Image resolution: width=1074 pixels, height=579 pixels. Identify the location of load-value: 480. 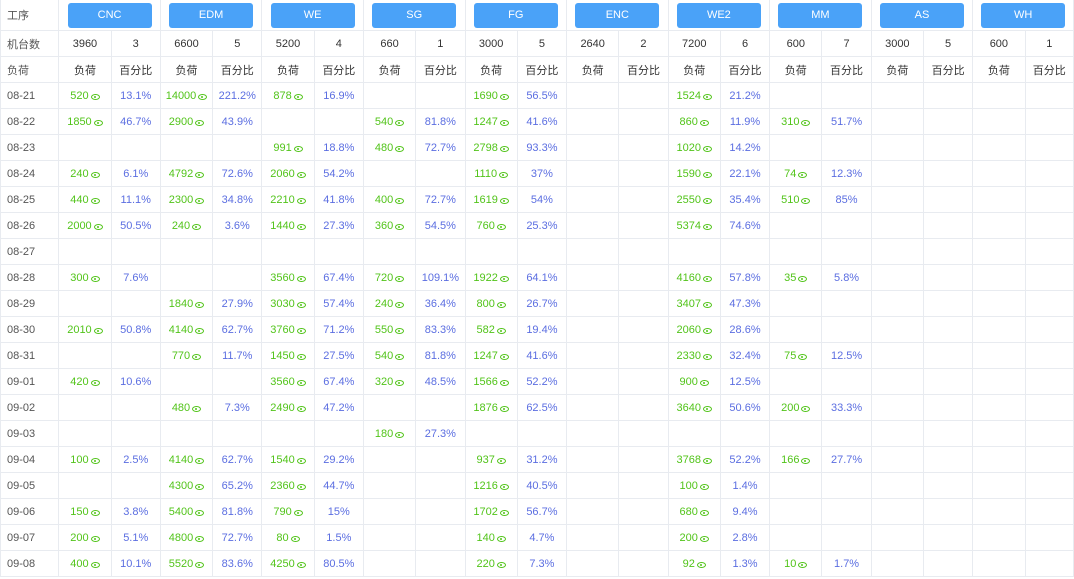
(384, 148).